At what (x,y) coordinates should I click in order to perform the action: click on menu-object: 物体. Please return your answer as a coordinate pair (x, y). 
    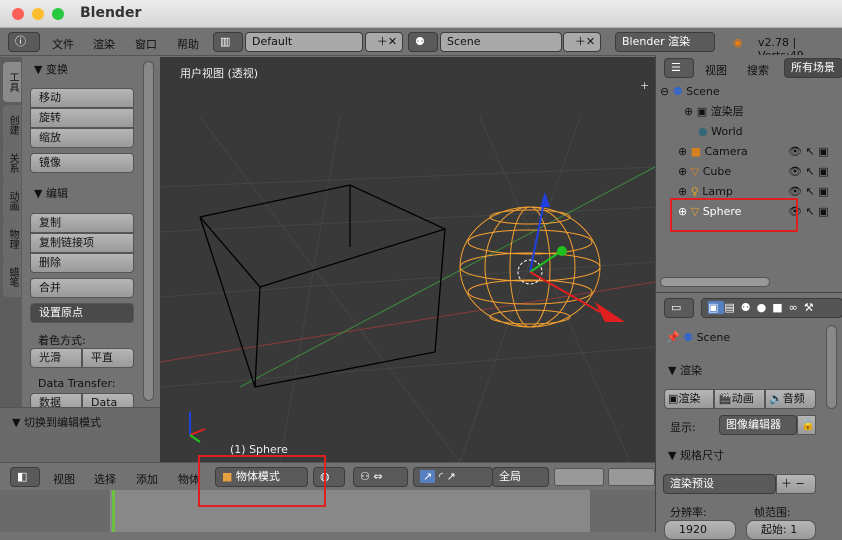
    Looking at the image, I should click on (189, 479).